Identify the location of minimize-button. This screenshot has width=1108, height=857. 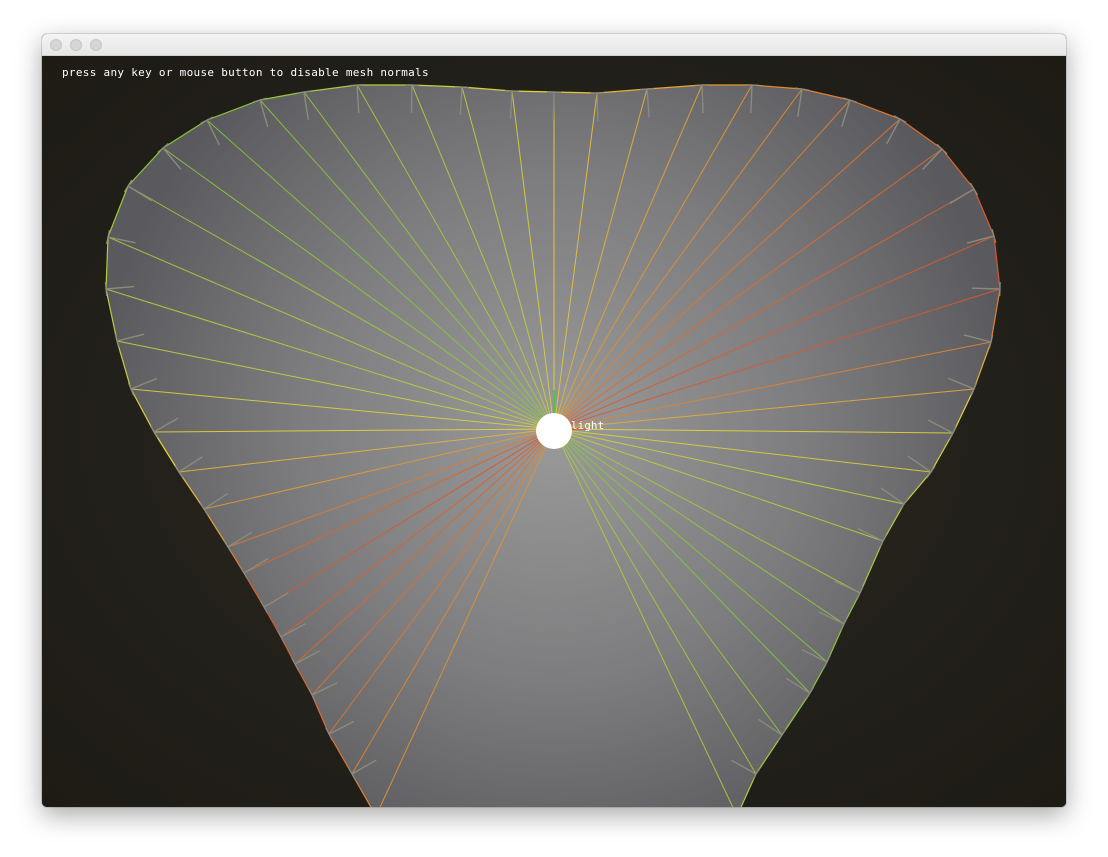
(76, 45).